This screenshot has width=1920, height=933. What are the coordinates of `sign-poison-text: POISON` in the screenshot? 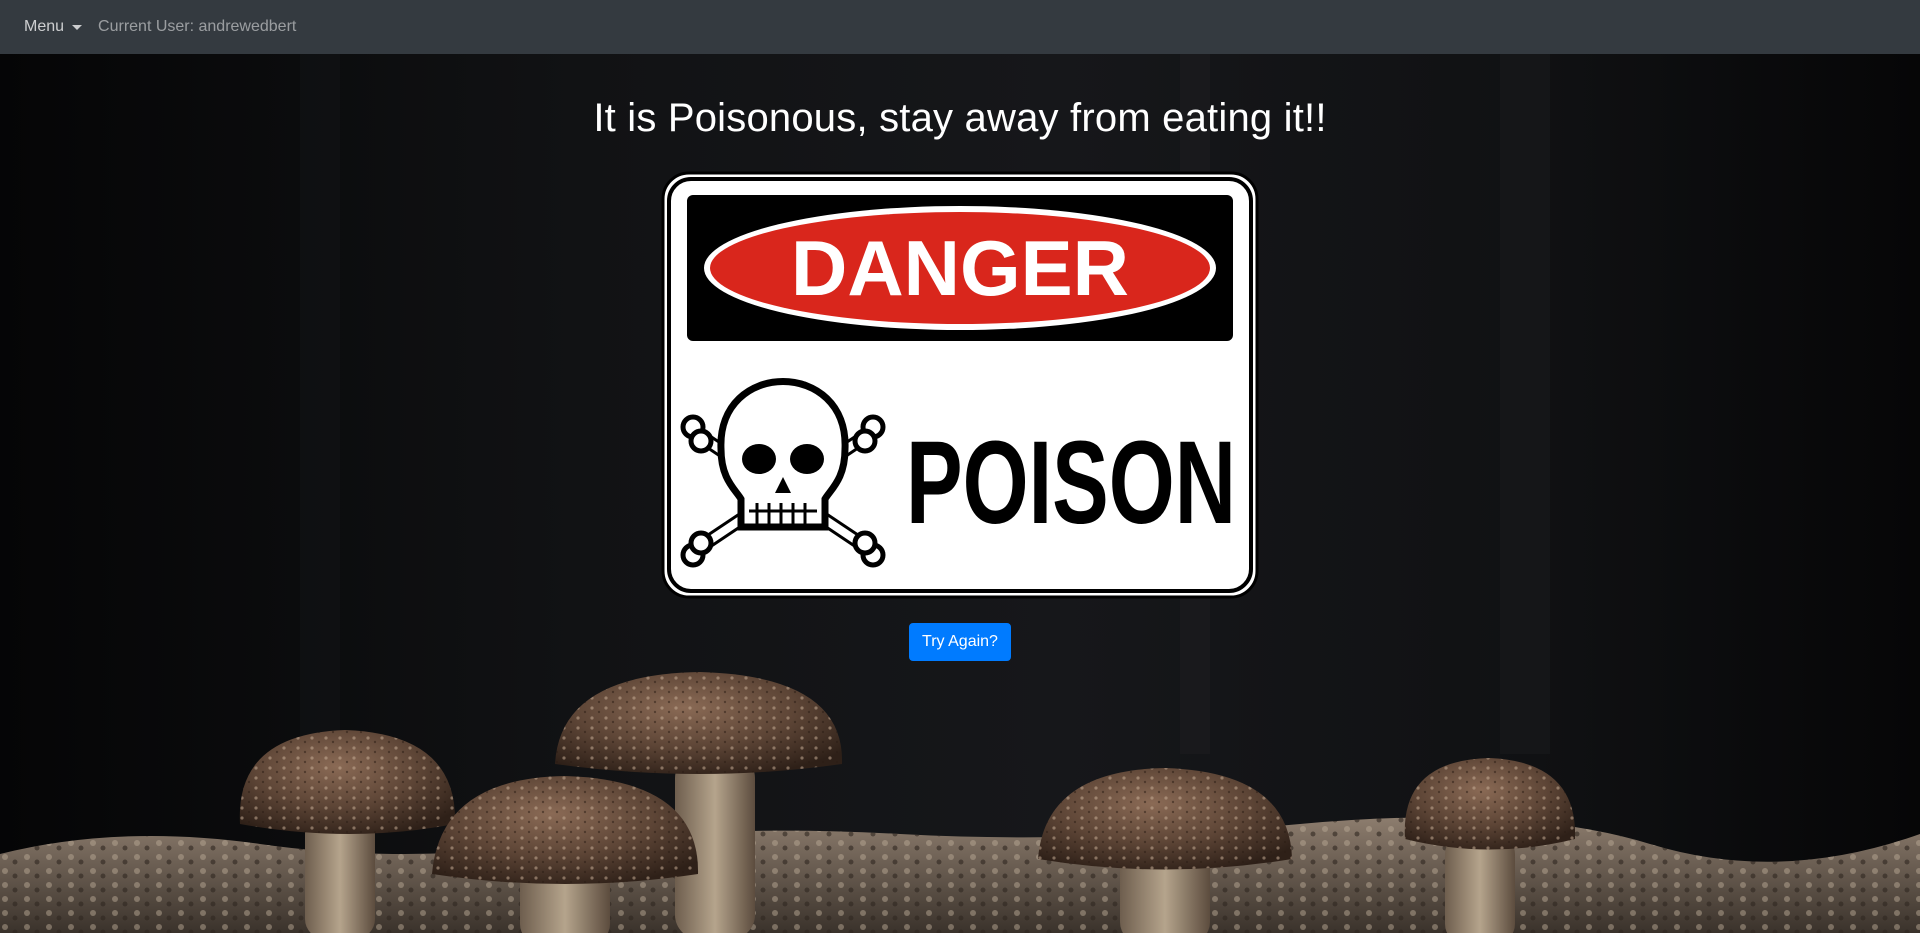 It's located at (1071, 483).